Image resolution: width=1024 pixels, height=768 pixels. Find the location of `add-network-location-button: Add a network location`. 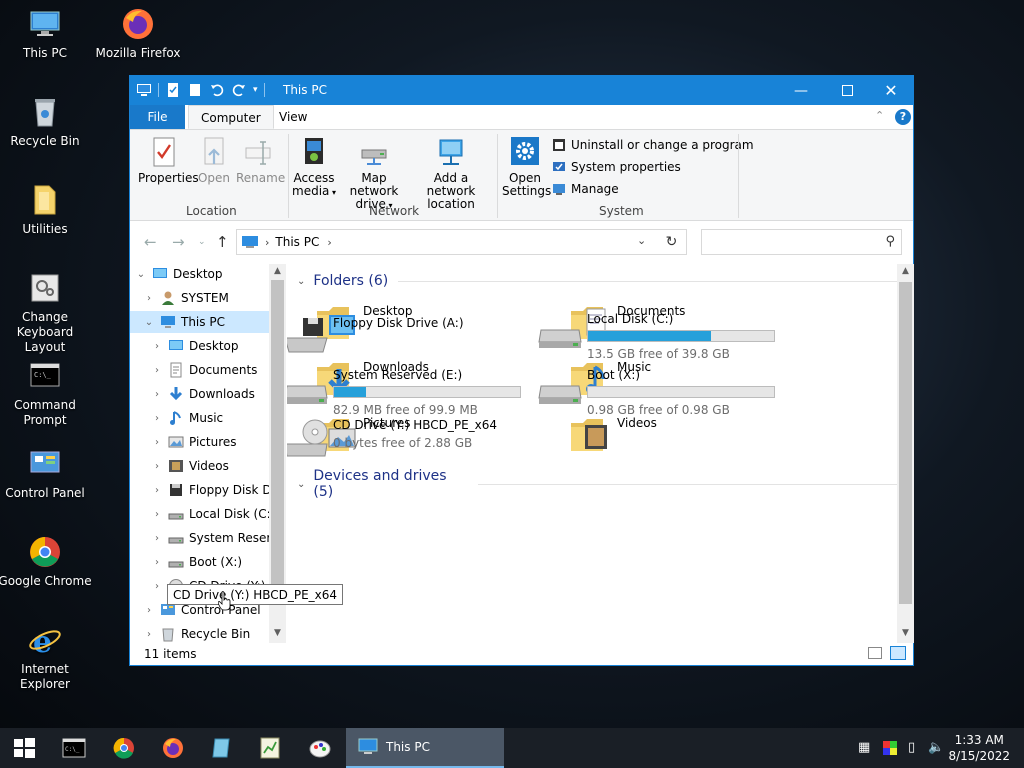

add-network-location-button: Add a network location is located at coordinates (451, 173).